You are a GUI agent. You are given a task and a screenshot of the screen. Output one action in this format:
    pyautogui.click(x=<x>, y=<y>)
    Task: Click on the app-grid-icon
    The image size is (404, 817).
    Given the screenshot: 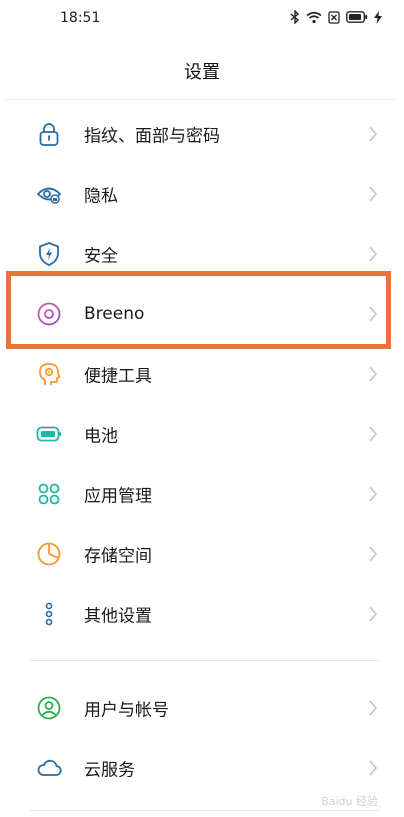 What is the action you would take?
    pyautogui.click(x=49, y=494)
    